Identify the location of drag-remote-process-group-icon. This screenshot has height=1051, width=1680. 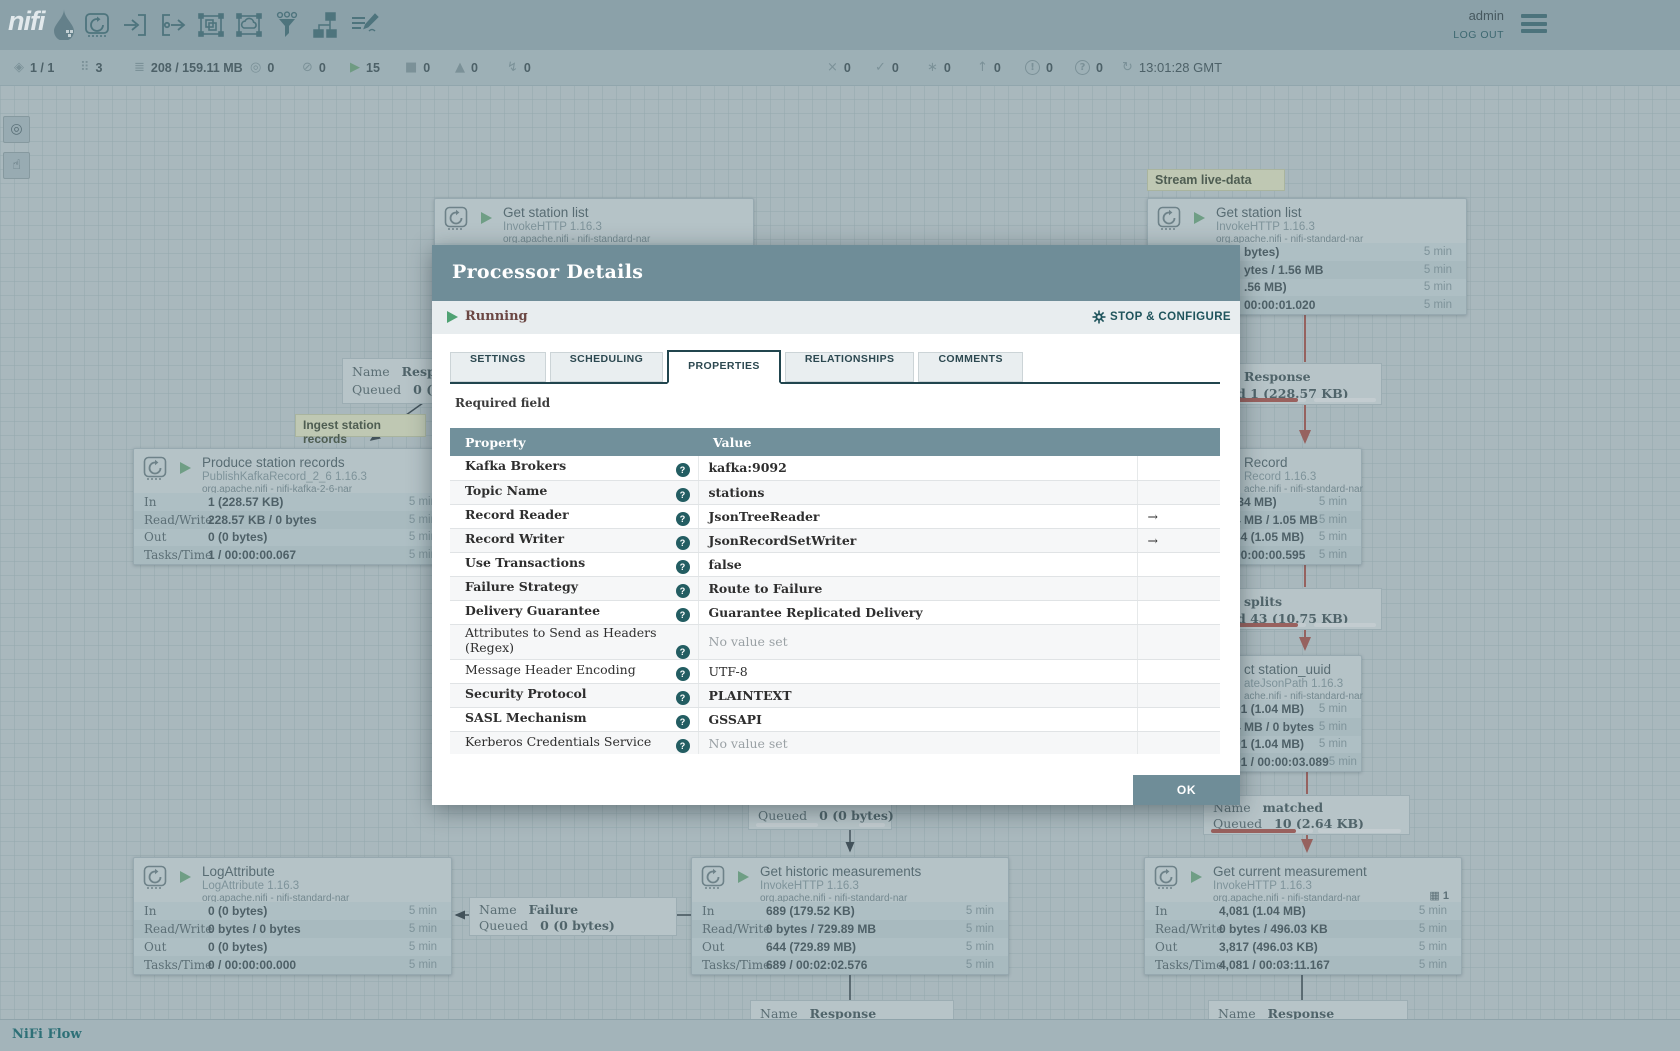
(249, 25).